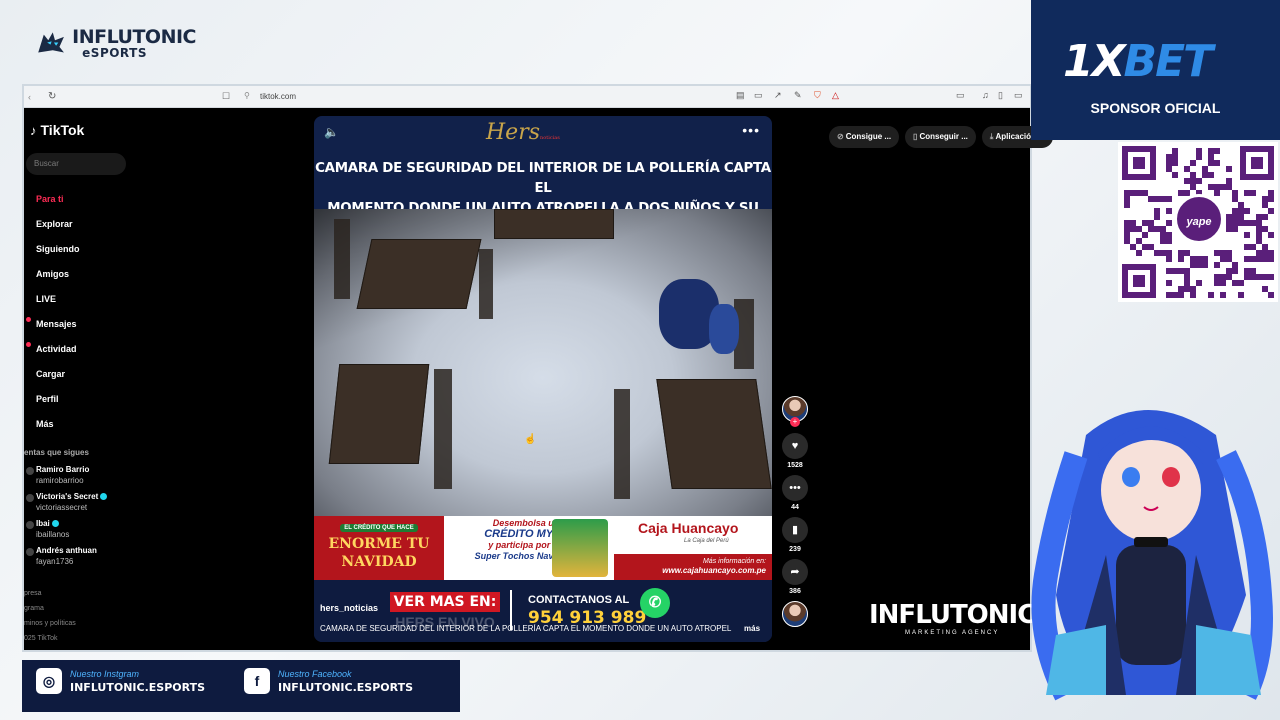 This screenshot has width=1280, height=720. Describe the element at coordinates (835, 95) in the screenshot. I see `rewards-icon: △` at that location.